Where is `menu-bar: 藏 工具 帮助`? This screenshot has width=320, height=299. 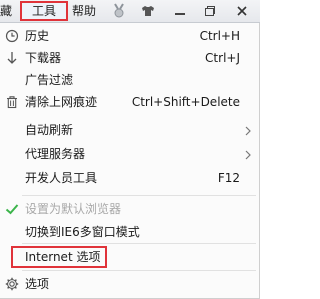 menu-bar: 藏 工具 帮助 is located at coordinates (130, 11).